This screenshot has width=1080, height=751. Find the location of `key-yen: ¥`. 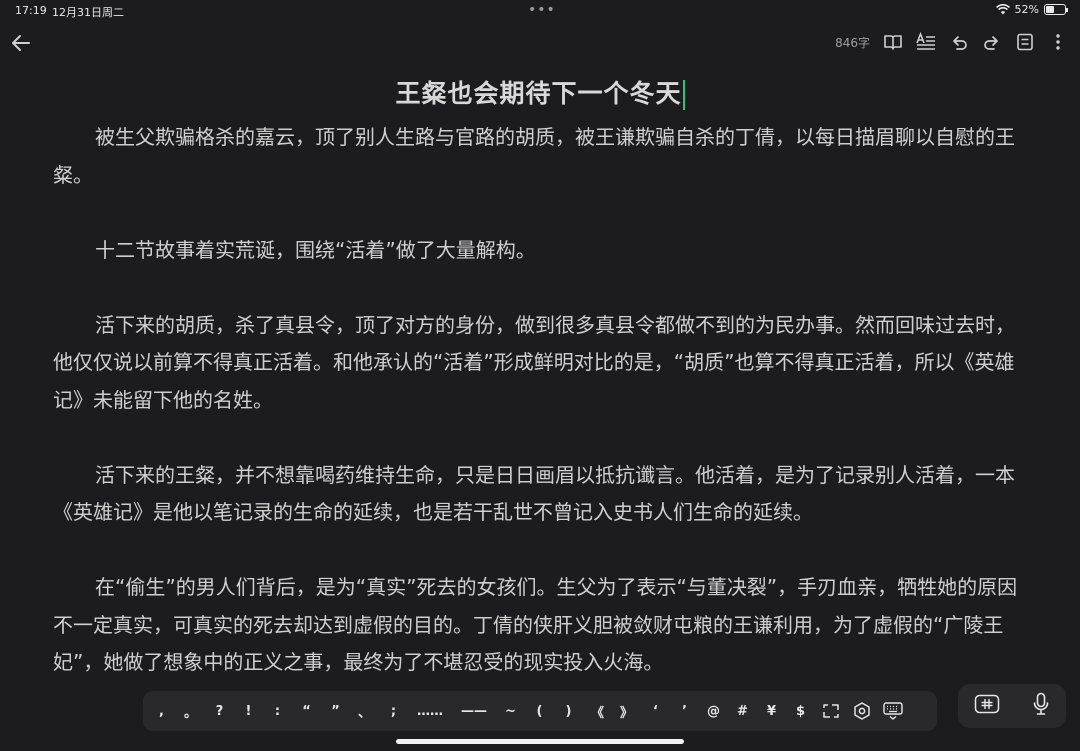

key-yen: ¥ is located at coordinates (771, 711).